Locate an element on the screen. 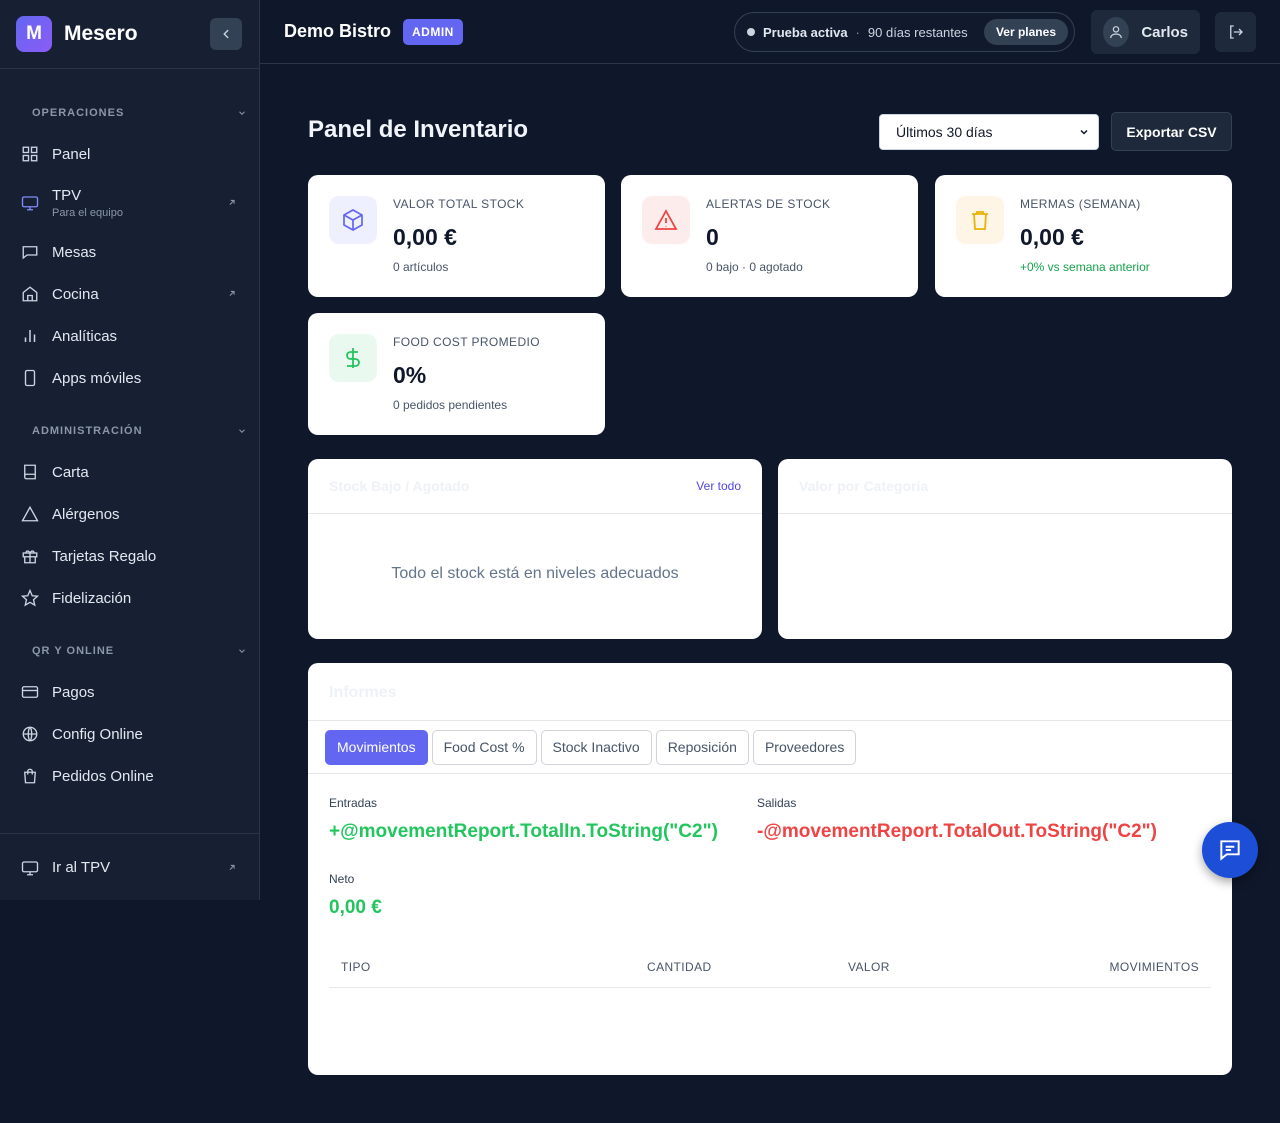  panel-title: Informes is located at coordinates (363, 692).